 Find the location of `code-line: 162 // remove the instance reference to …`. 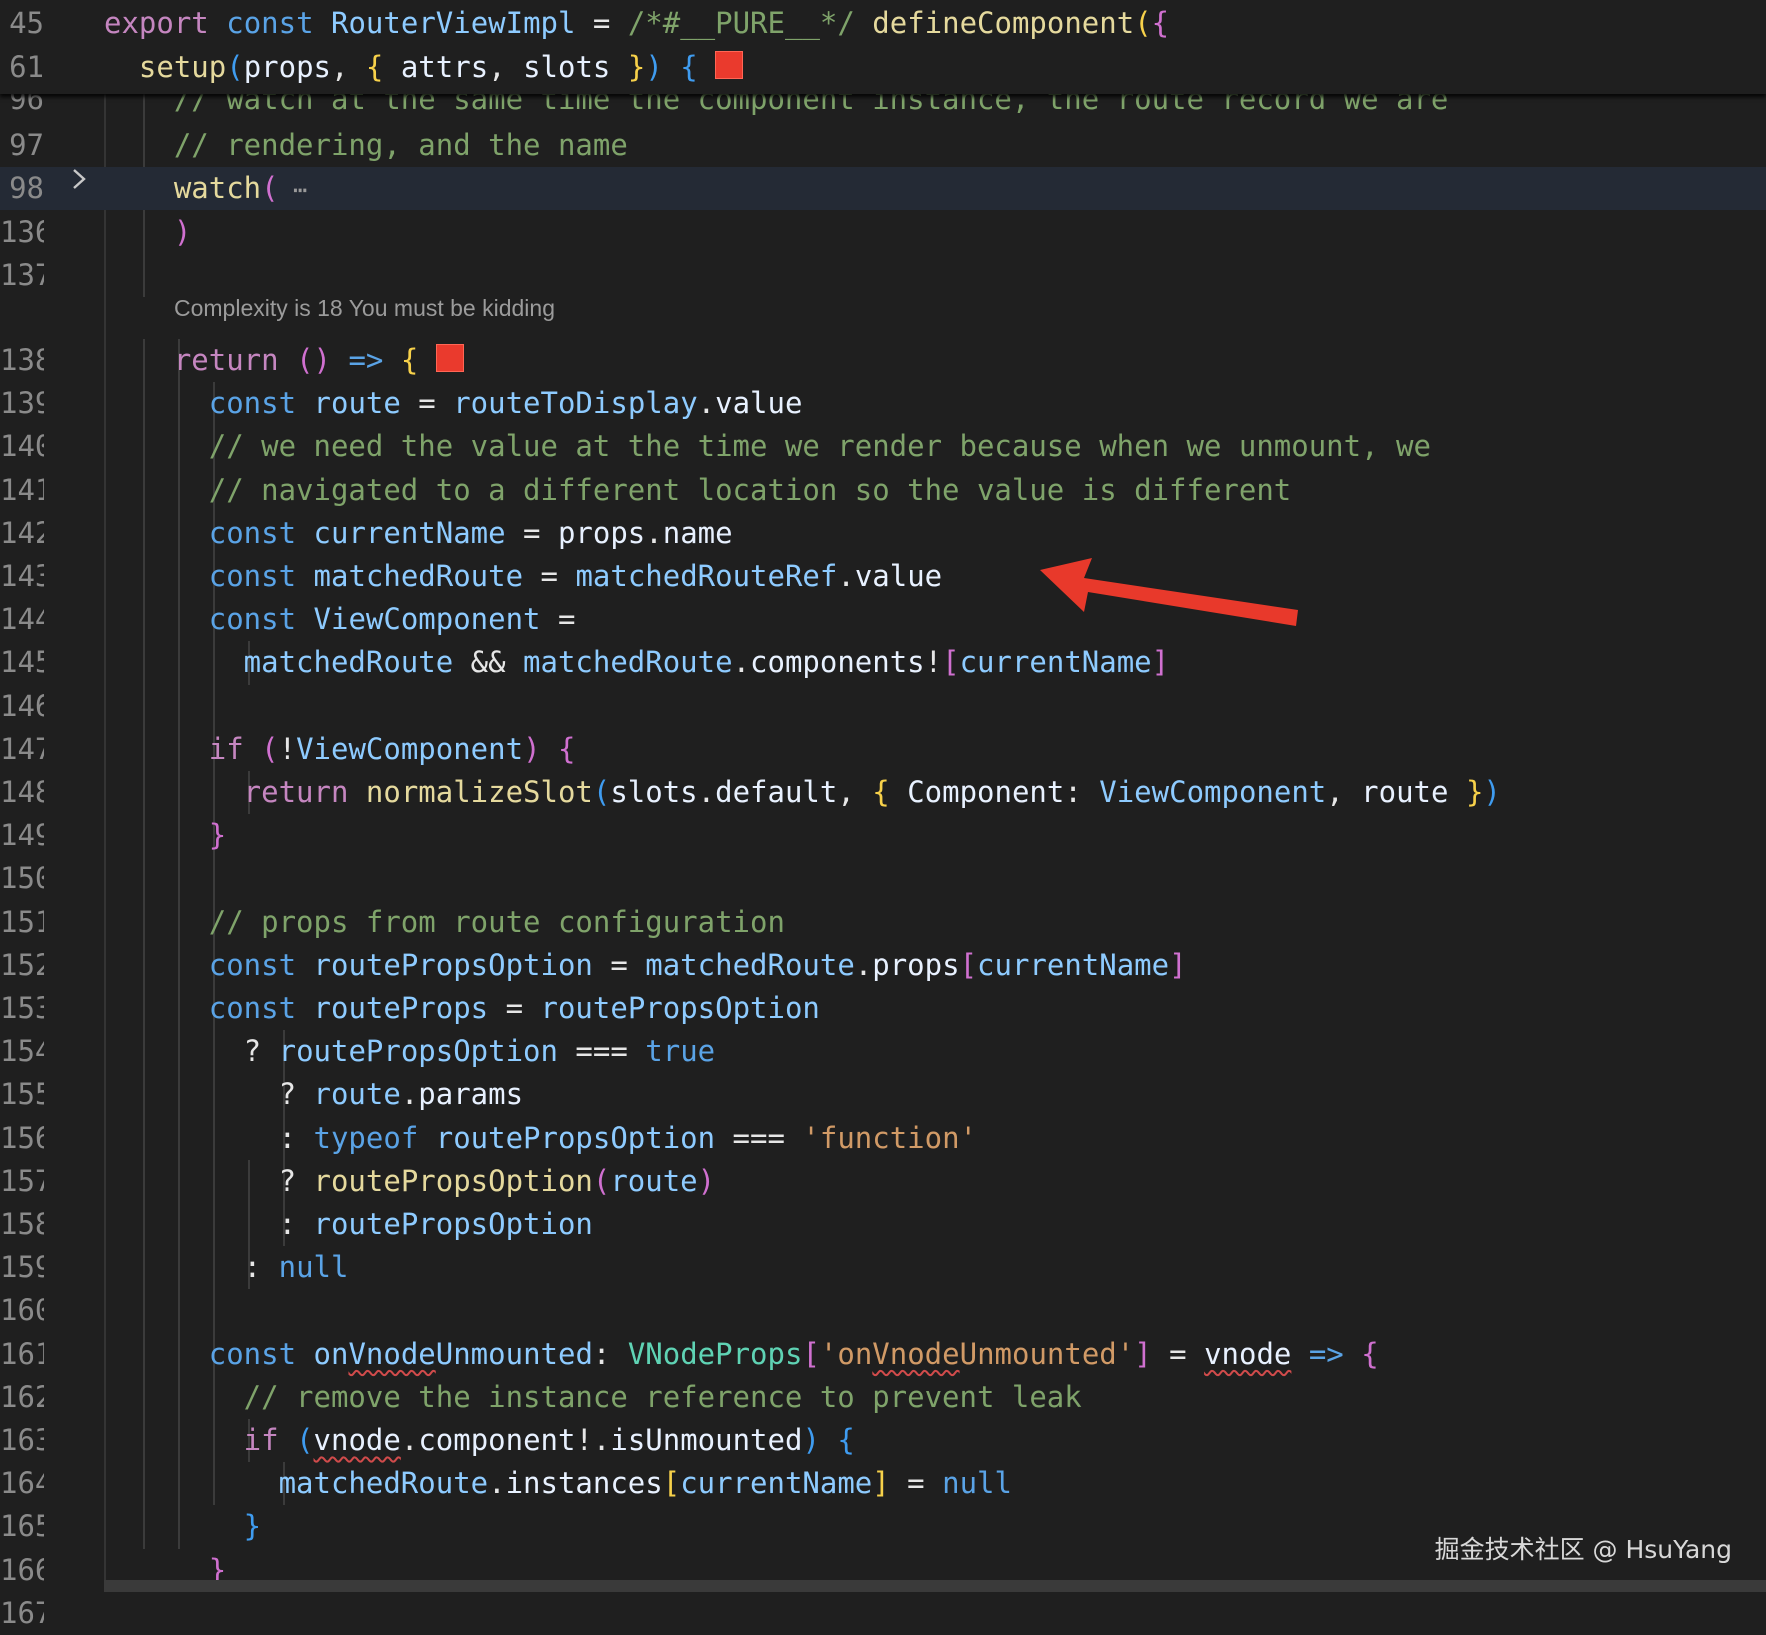

code-line: 162 // remove the instance reference to … is located at coordinates (883, 1397).